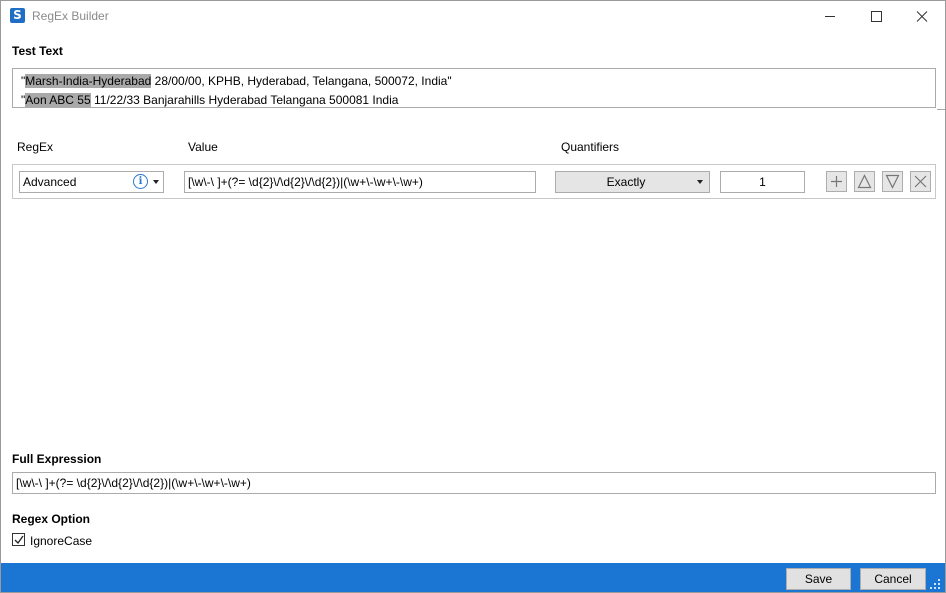 This screenshot has width=946, height=593. Describe the element at coordinates (893, 579) in the screenshot. I see `cancel-button: Cancel` at that location.